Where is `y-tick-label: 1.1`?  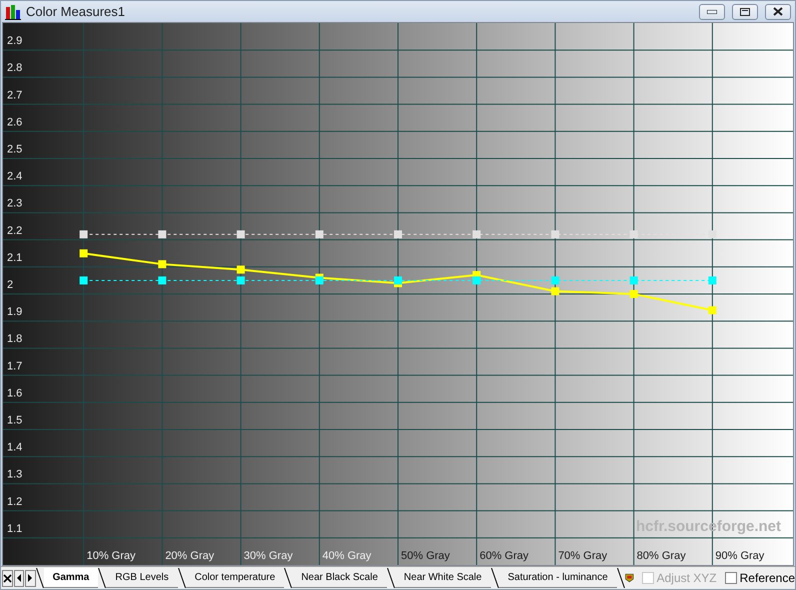 y-tick-label: 1.1 is located at coordinates (14, 528).